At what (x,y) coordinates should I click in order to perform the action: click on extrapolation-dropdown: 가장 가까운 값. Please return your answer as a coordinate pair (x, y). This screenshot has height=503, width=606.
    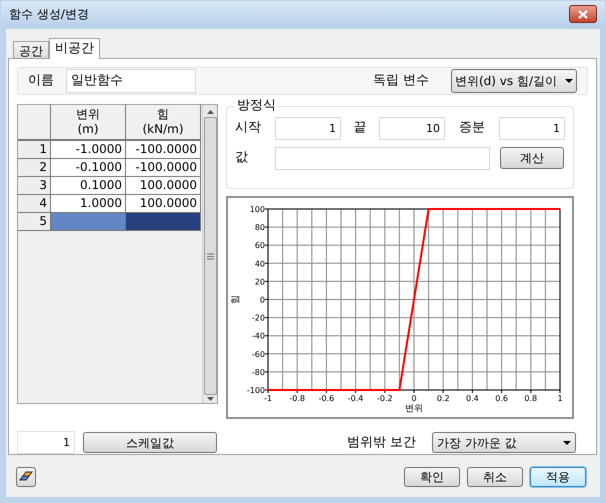
    Looking at the image, I should click on (504, 442).